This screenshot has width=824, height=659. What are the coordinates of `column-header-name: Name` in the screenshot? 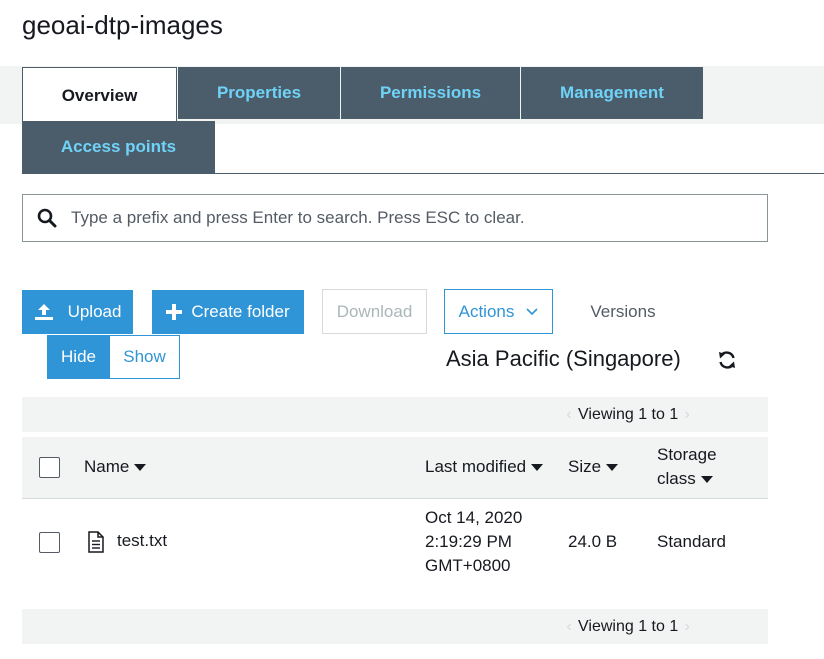 It's located at (115, 467).